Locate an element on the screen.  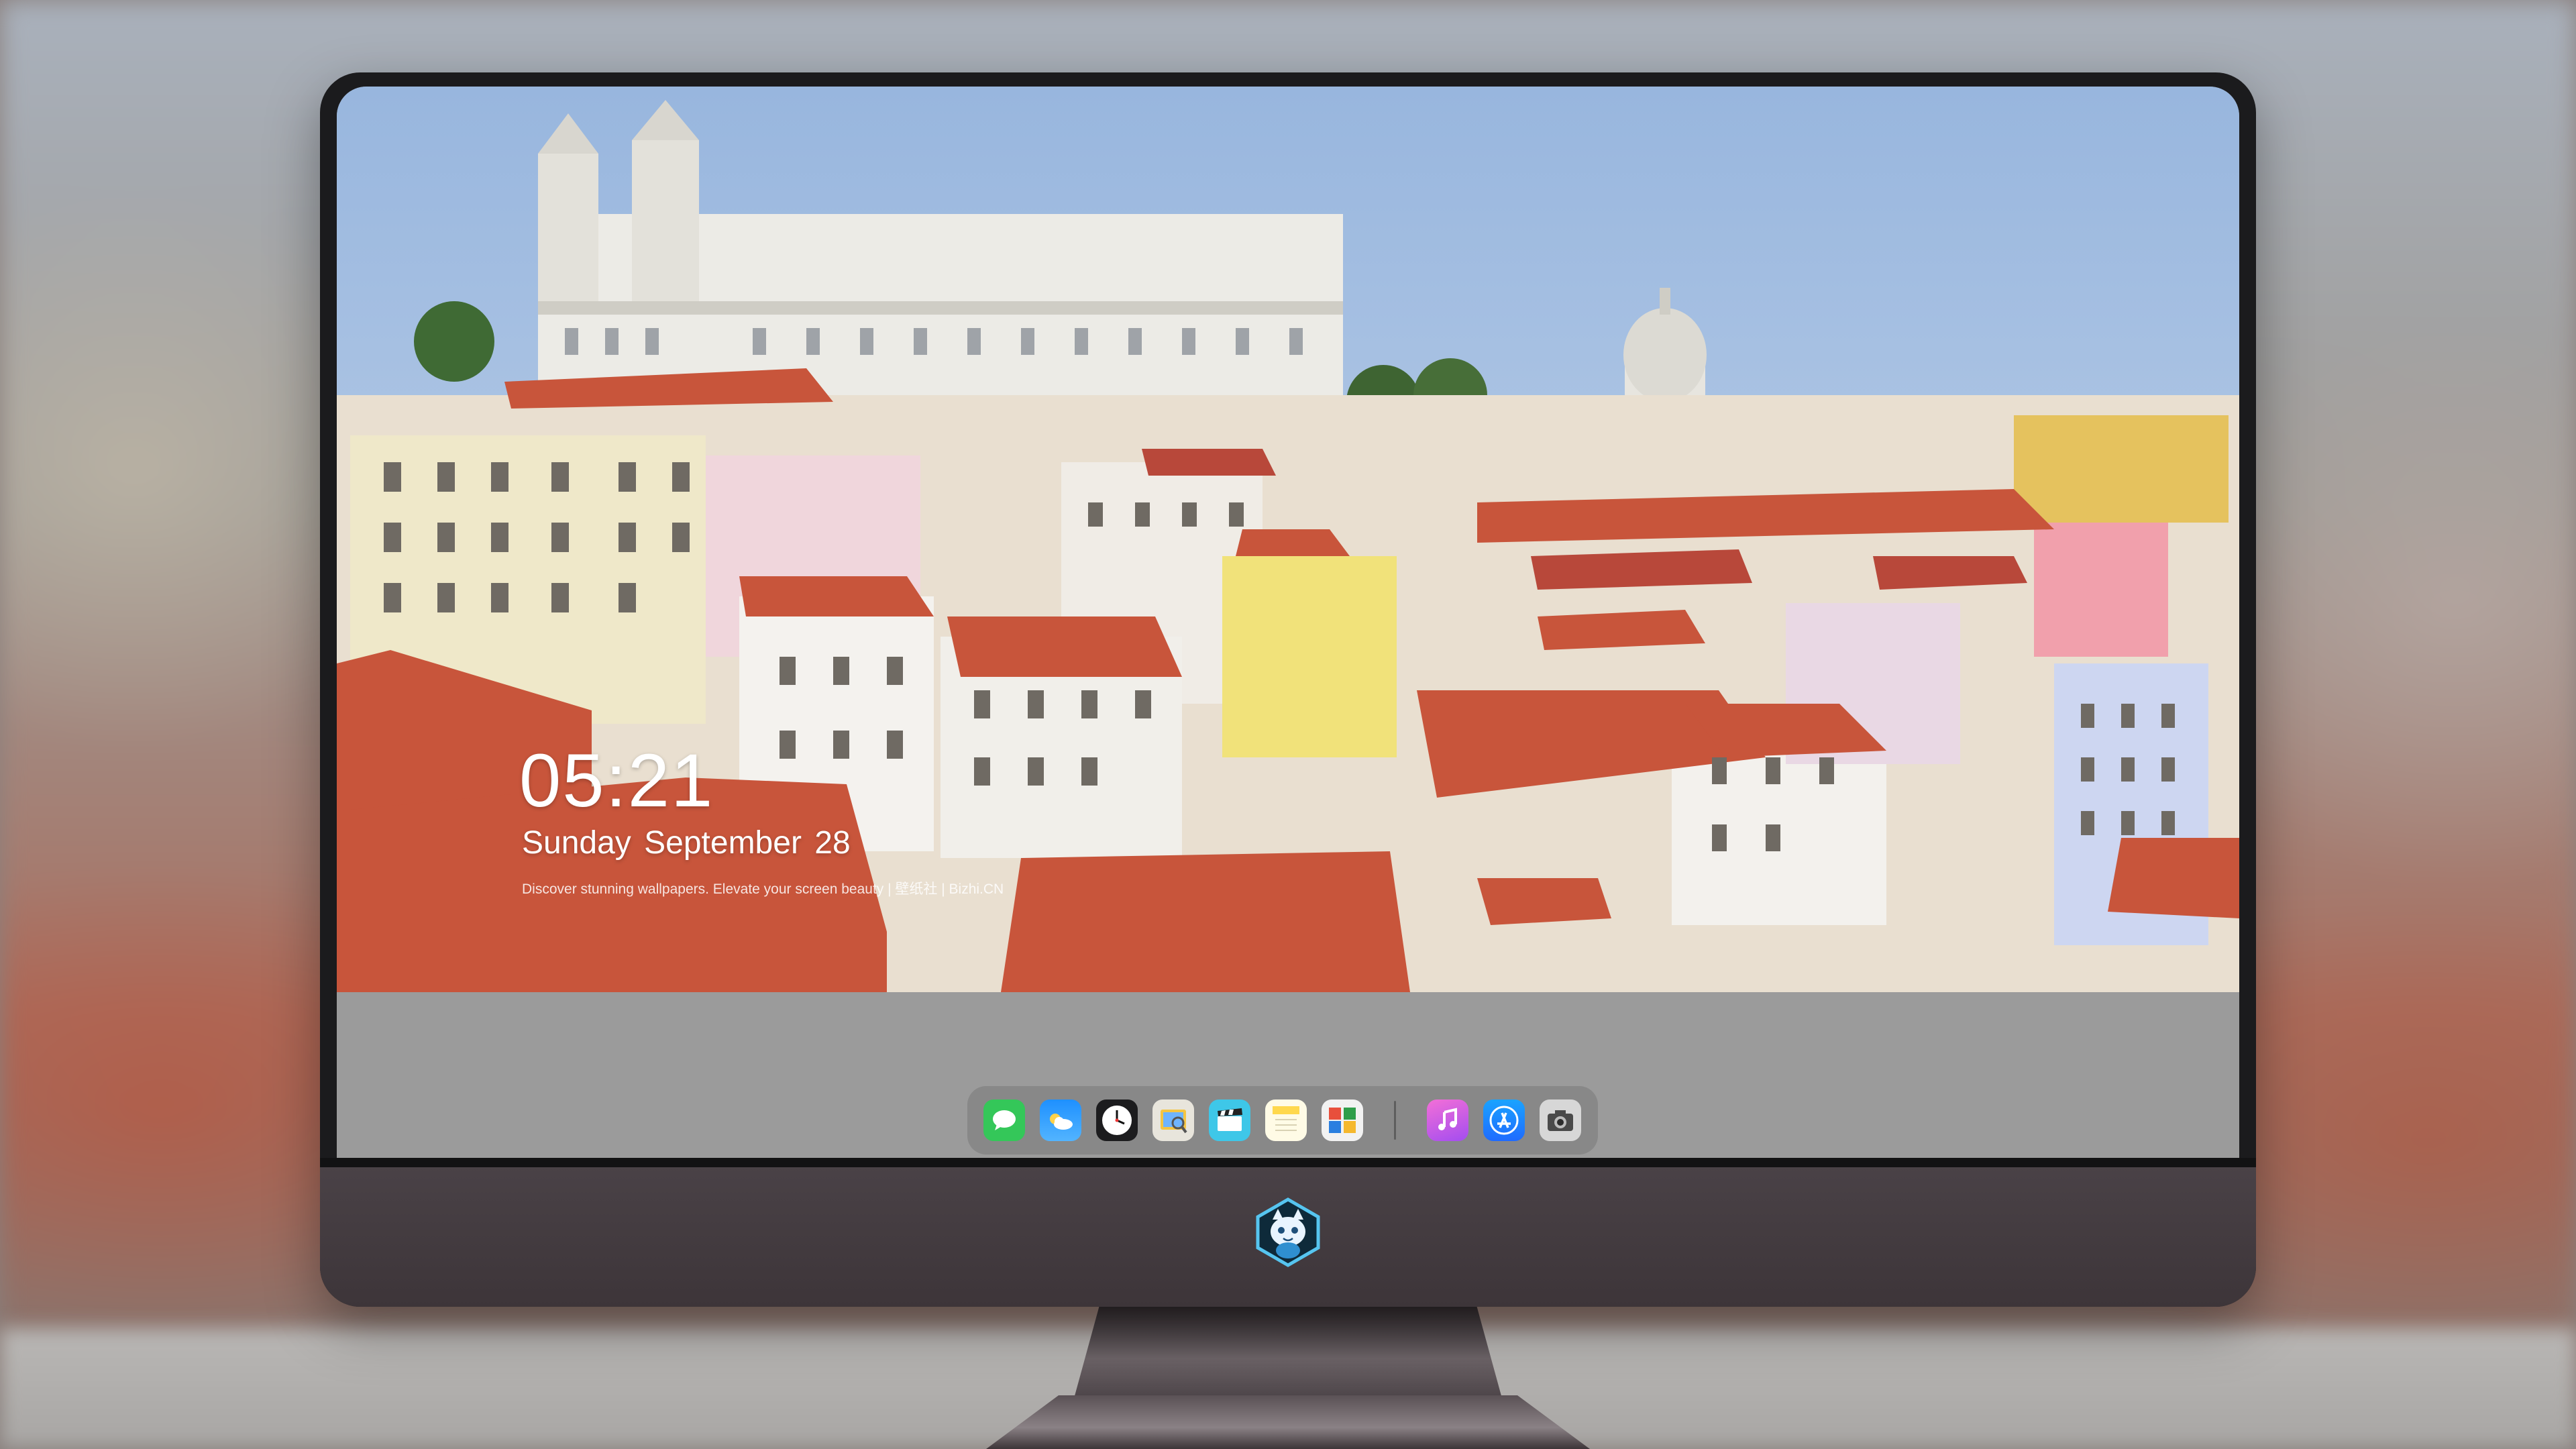
preview-icon is located at coordinates (1174, 1122).